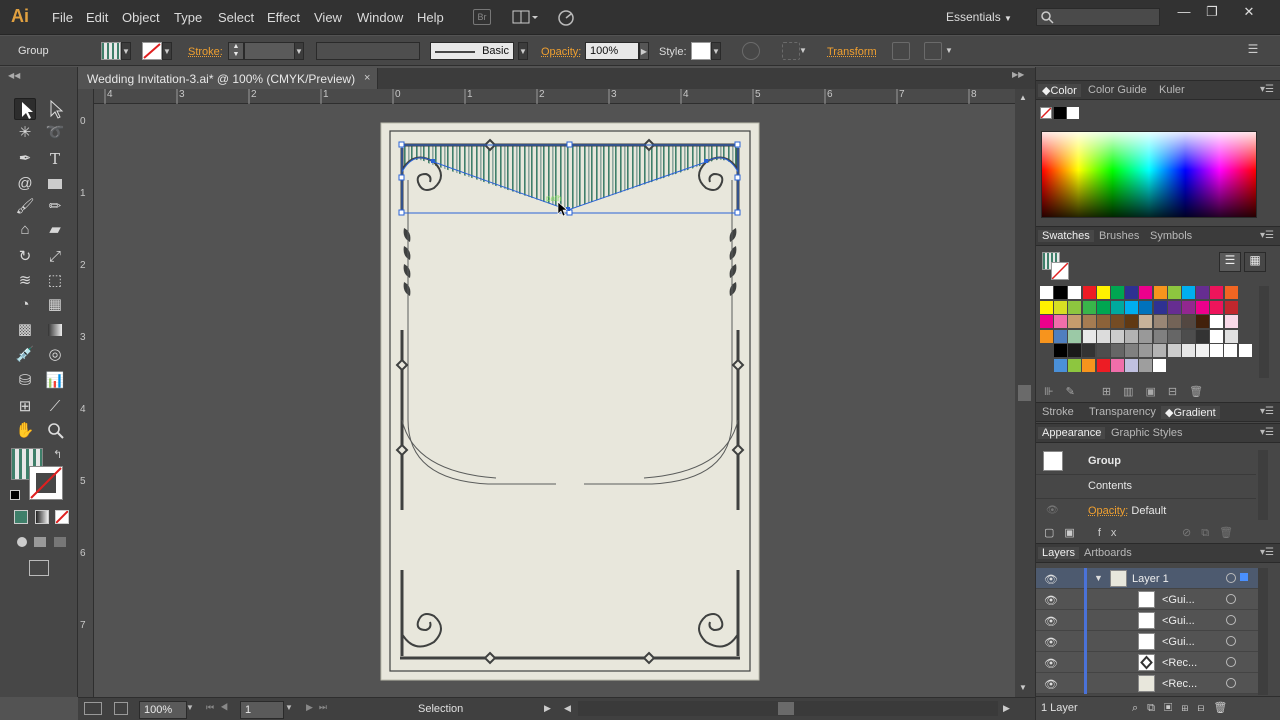 This screenshot has height=720, width=1280. I want to click on tab-graphic-styles: Graphic Styles, so click(1147, 433).